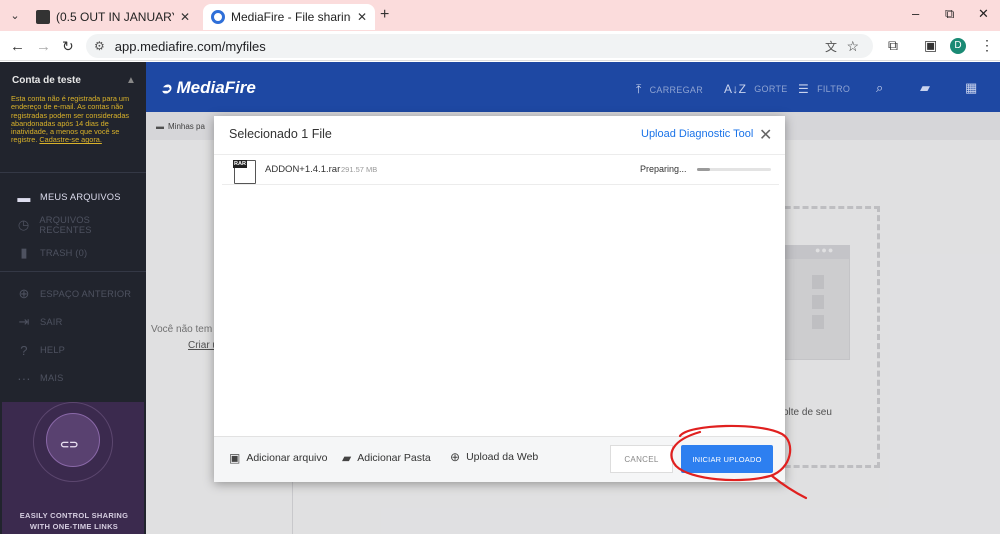 This screenshot has width=1000, height=534. Describe the element at coordinates (735, 89) in the screenshot. I see `sort-az-icon: A↓Z` at that location.